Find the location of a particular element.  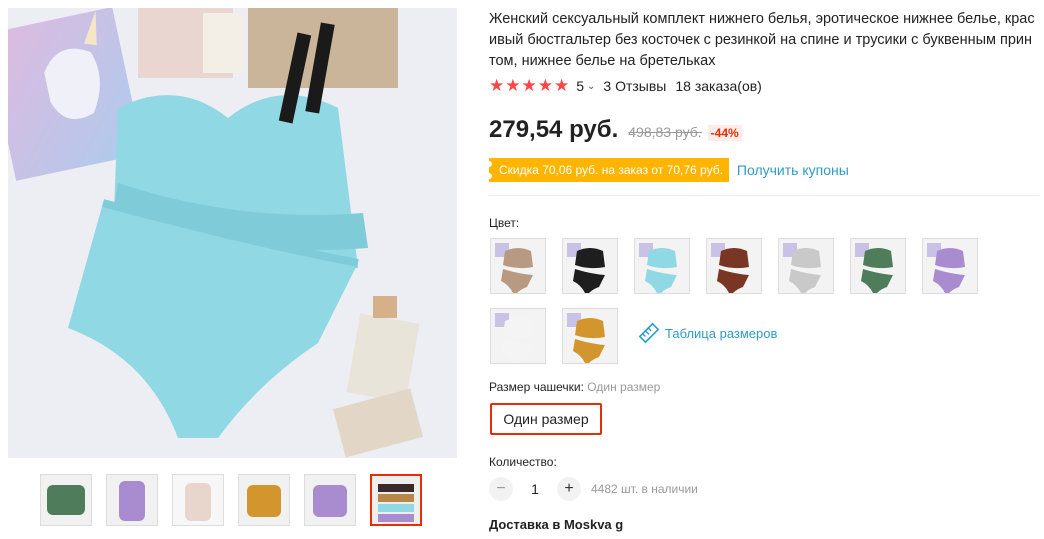

size-option-button: Один размер is located at coordinates (546, 419).